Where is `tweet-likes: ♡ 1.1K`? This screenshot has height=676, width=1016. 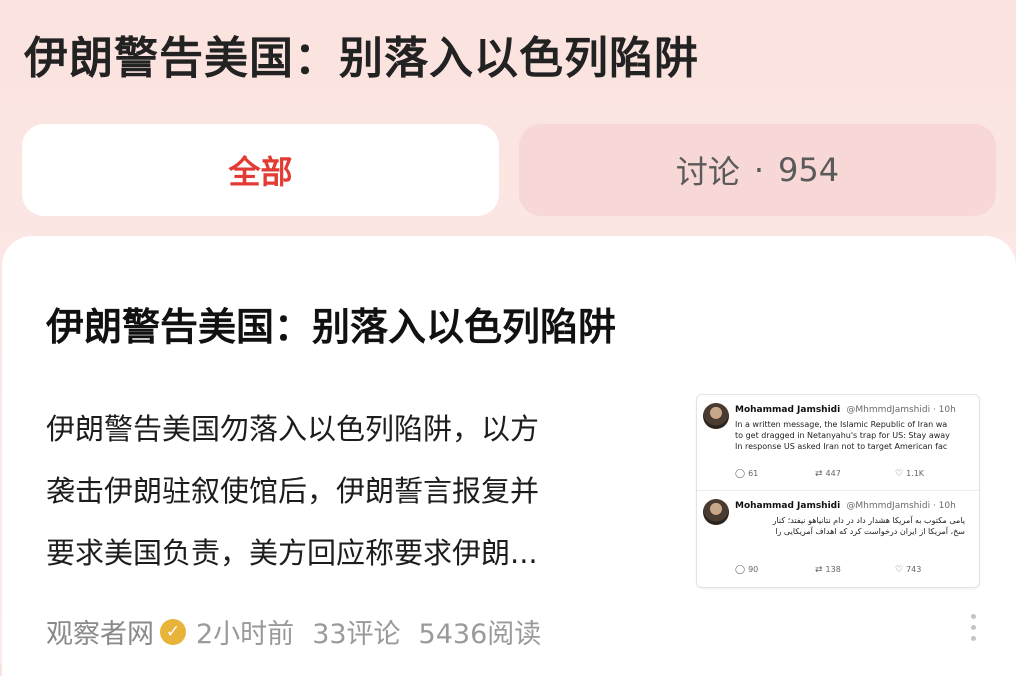 tweet-likes: ♡ 1.1K is located at coordinates (909, 474).